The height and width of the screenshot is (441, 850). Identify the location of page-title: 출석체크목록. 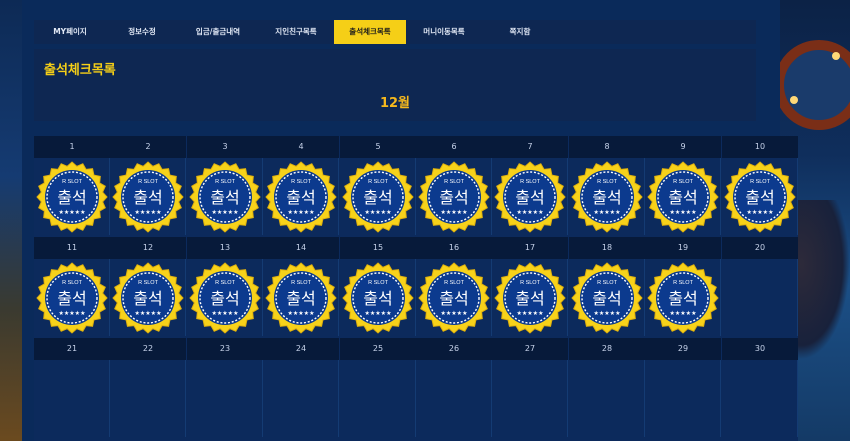
(80, 70).